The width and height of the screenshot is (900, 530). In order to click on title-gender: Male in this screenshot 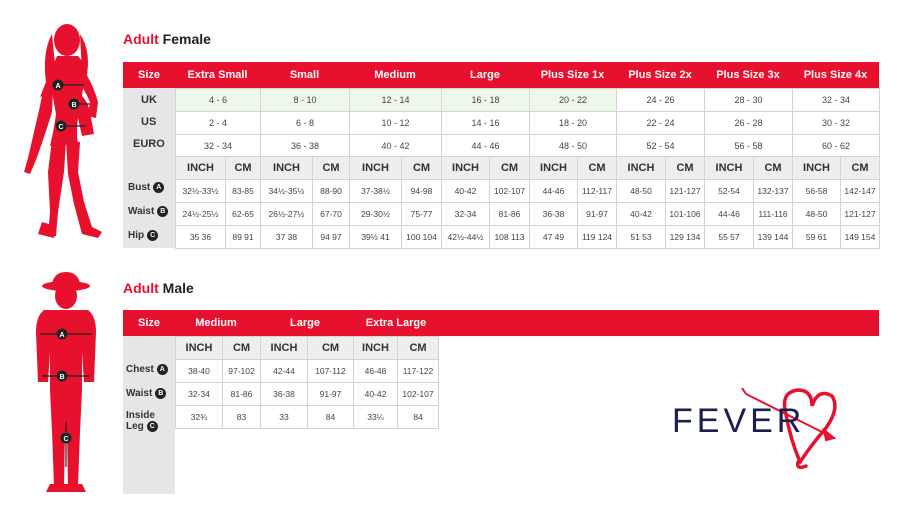, I will do `click(178, 288)`.